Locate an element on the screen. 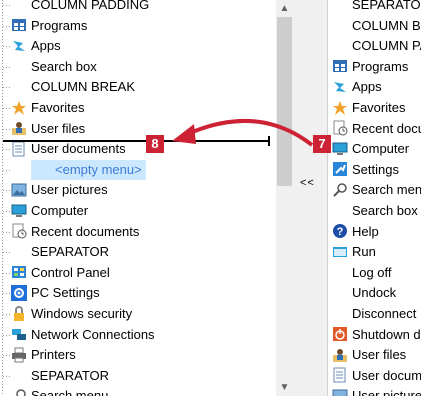 The height and width of the screenshot is (396, 421). tree-item-search-menu: Search menu is located at coordinates (59, 391).